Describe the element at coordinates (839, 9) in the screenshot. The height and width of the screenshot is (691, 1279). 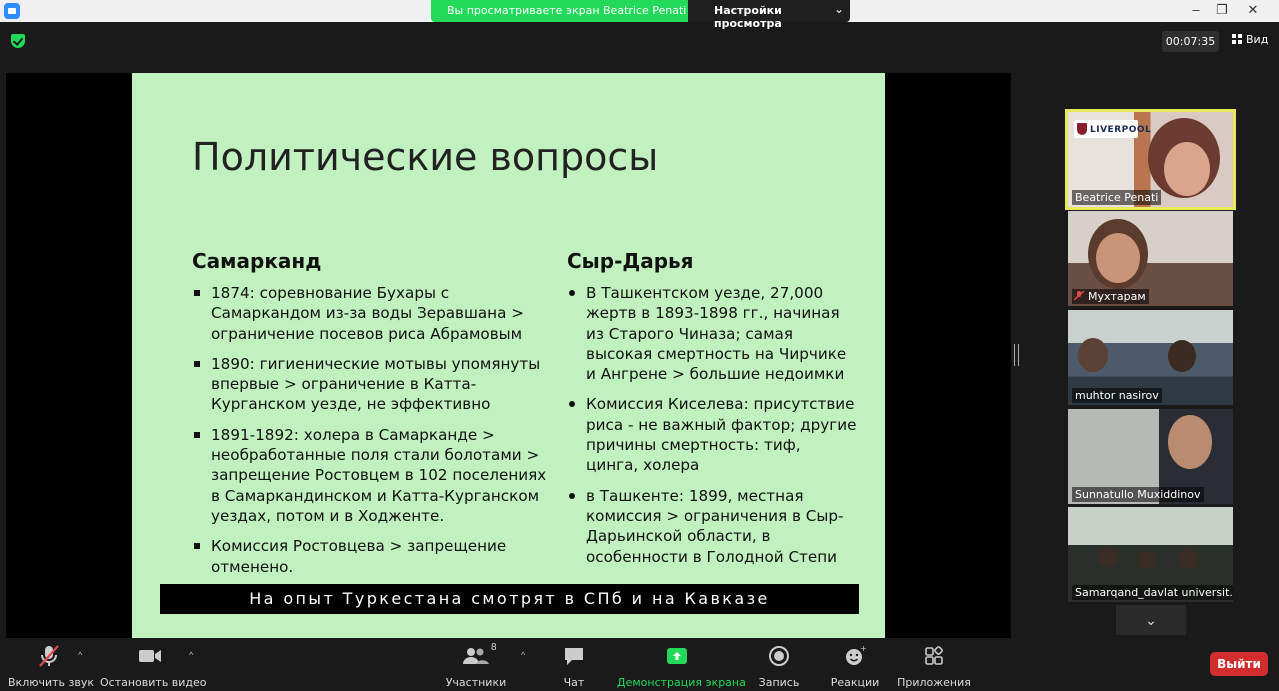
I see `chevron-down-icon: ⌄` at that location.